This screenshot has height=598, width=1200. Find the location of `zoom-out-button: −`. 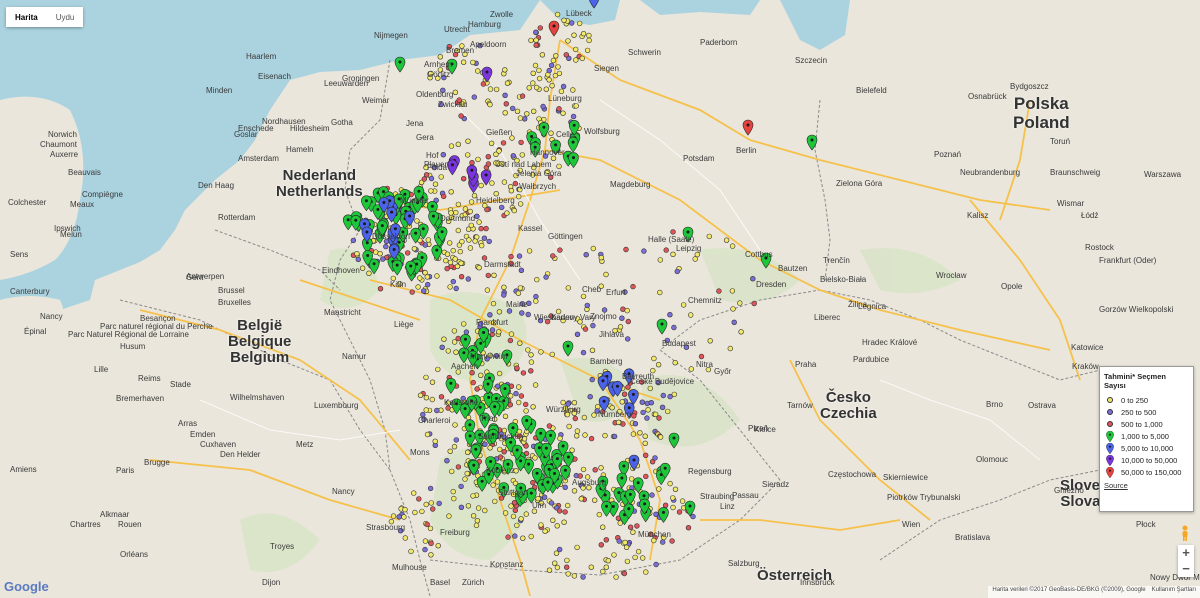

zoom-out-button: − is located at coordinates (1186, 569).